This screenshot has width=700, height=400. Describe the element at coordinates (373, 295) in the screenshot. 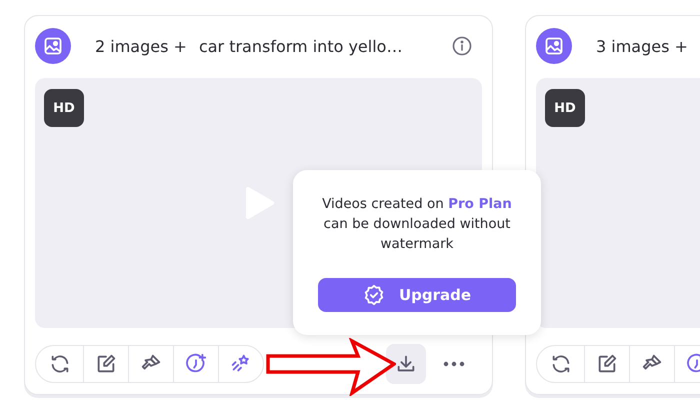

I see `badge-check-icon` at that location.